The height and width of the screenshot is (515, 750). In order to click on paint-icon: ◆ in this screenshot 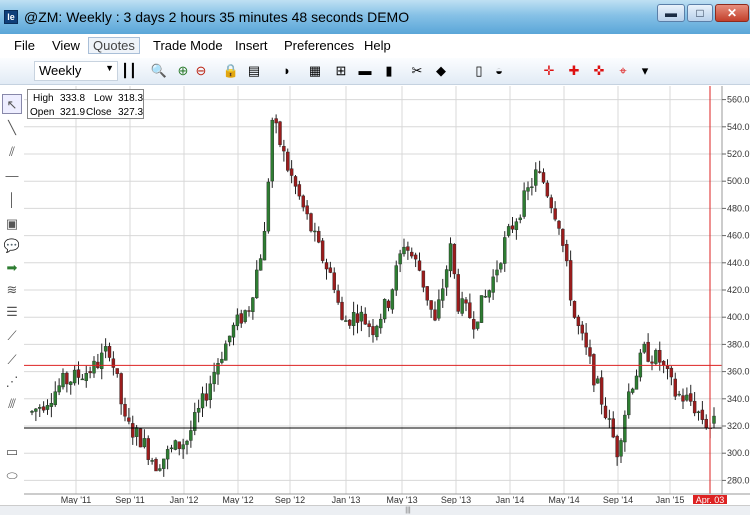, I will do `click(441, 71)`.